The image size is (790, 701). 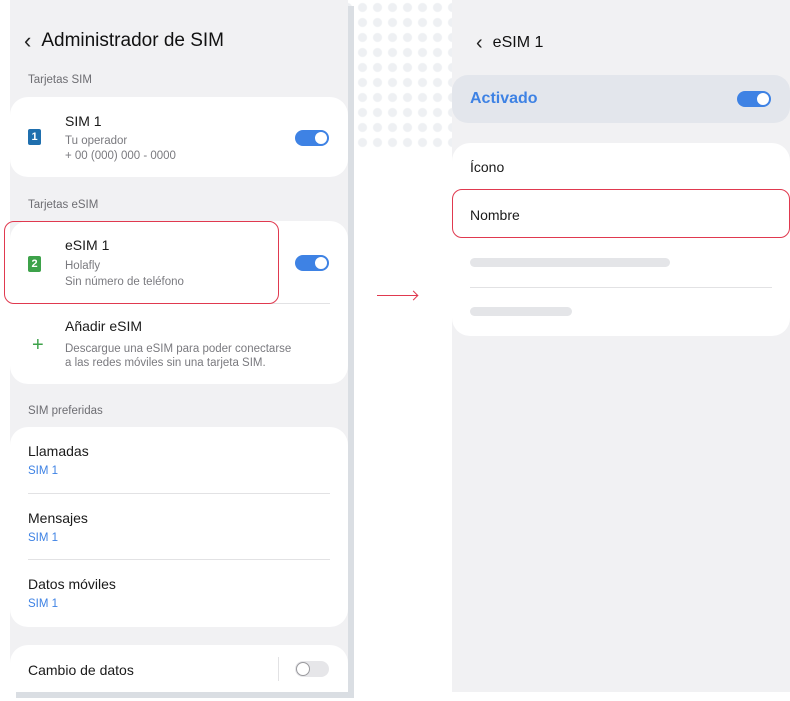 What do you see at coordinates (621, 99) in the screenshot?
I see `activated-bar: Activado` at bounding box center [621, 99].